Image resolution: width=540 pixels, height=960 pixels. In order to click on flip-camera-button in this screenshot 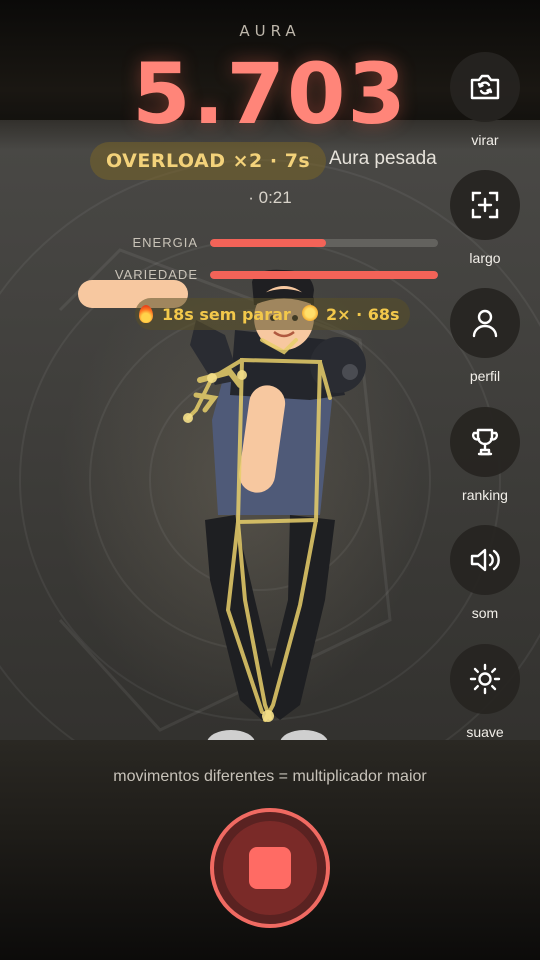, I will do `click(485, 87)`.